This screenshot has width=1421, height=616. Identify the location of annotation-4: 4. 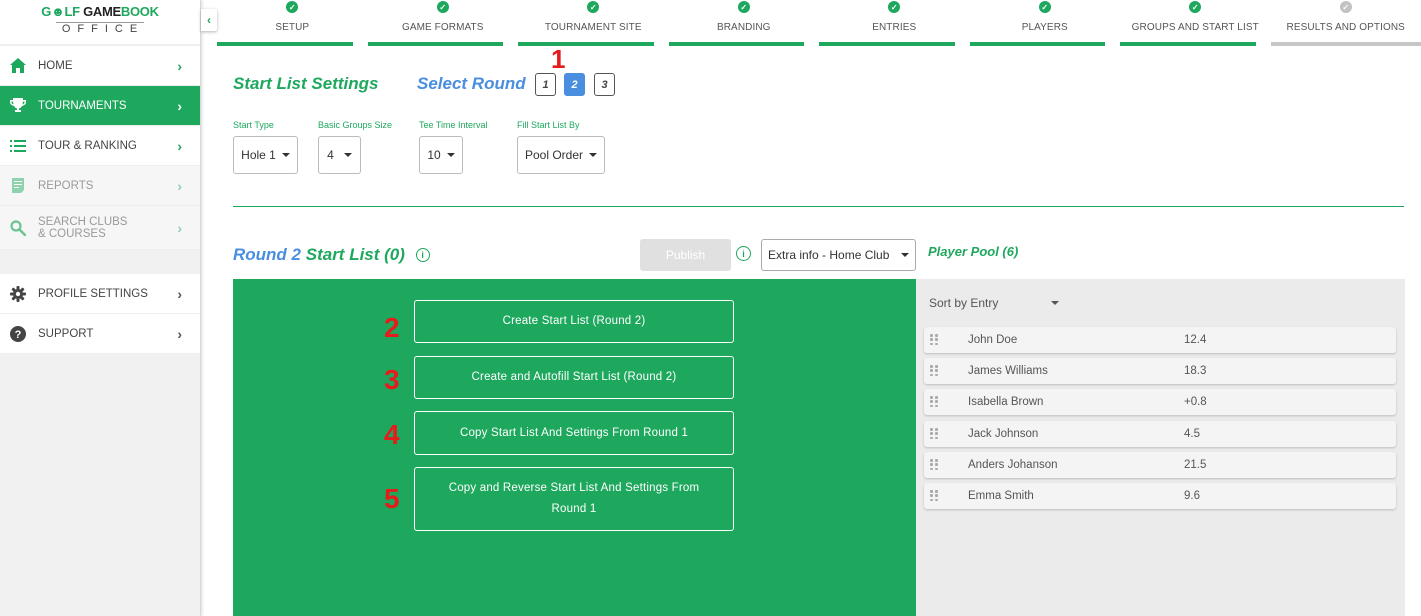
(392, 434).